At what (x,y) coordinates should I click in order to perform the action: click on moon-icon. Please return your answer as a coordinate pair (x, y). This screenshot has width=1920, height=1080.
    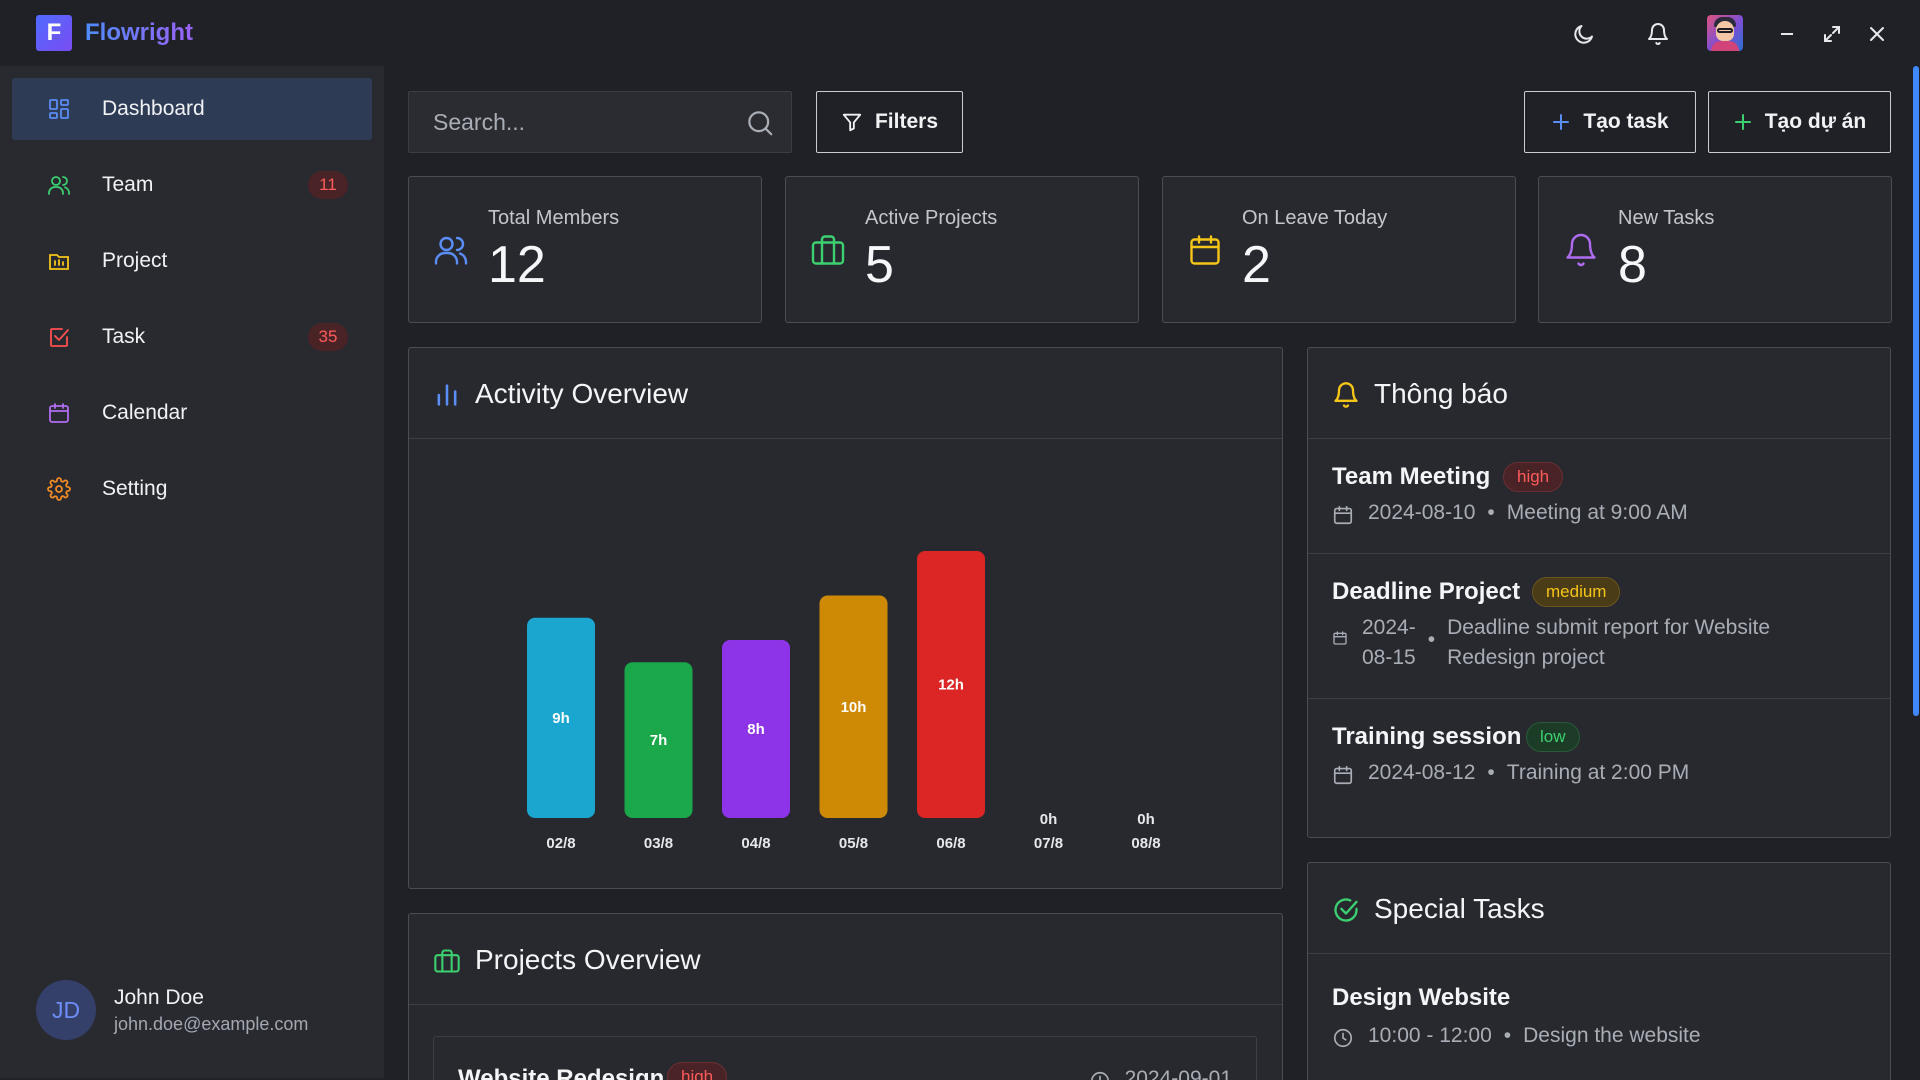
    Looking at the image, I should click on (1584, 34).